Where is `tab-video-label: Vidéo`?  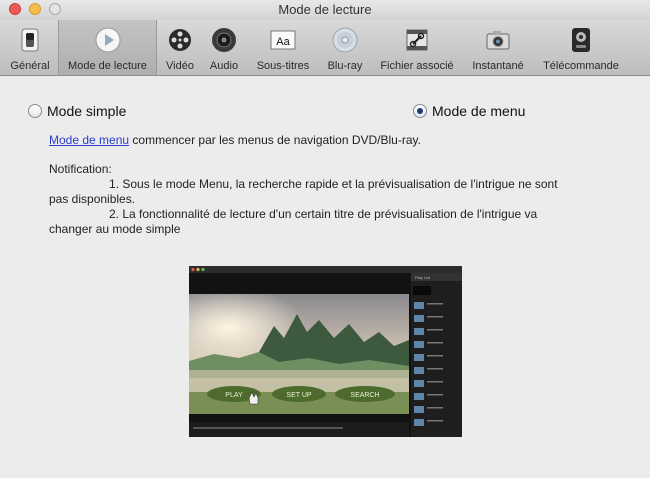
tab-video-label: Vidéo is located at coordinates (180, 66).